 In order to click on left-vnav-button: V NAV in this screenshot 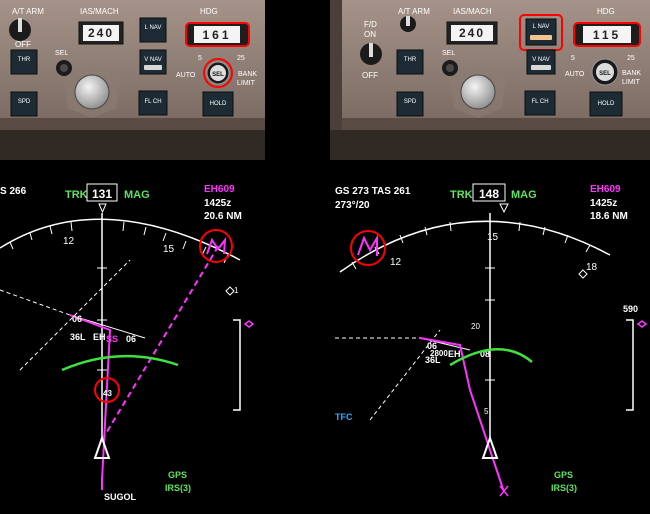, I will do `click(153, 62)`.